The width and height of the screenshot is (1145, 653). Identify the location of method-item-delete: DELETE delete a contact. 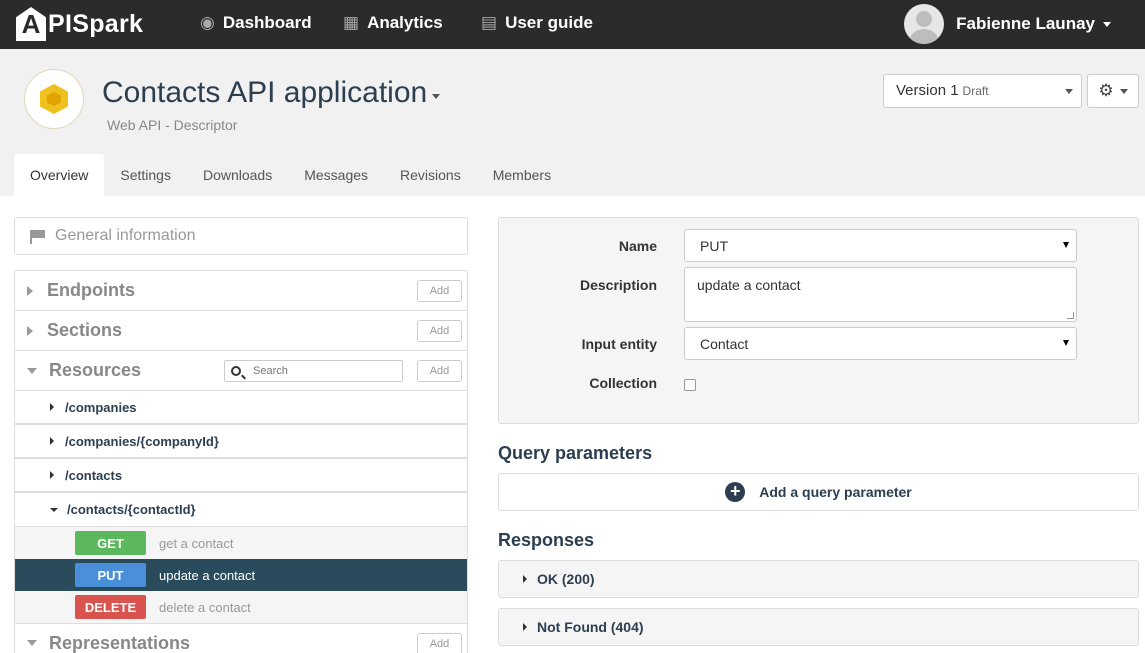
(241, 607).